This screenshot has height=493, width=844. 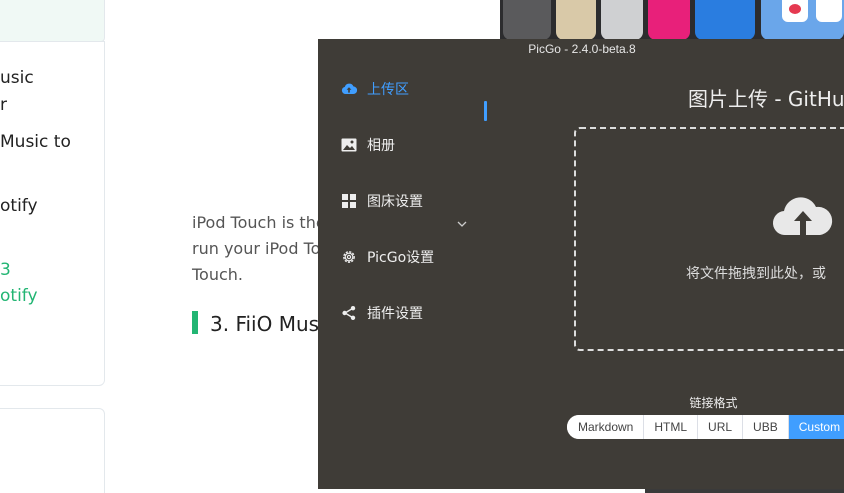 I want to click on gear-icon, so click(x=349, y=257).